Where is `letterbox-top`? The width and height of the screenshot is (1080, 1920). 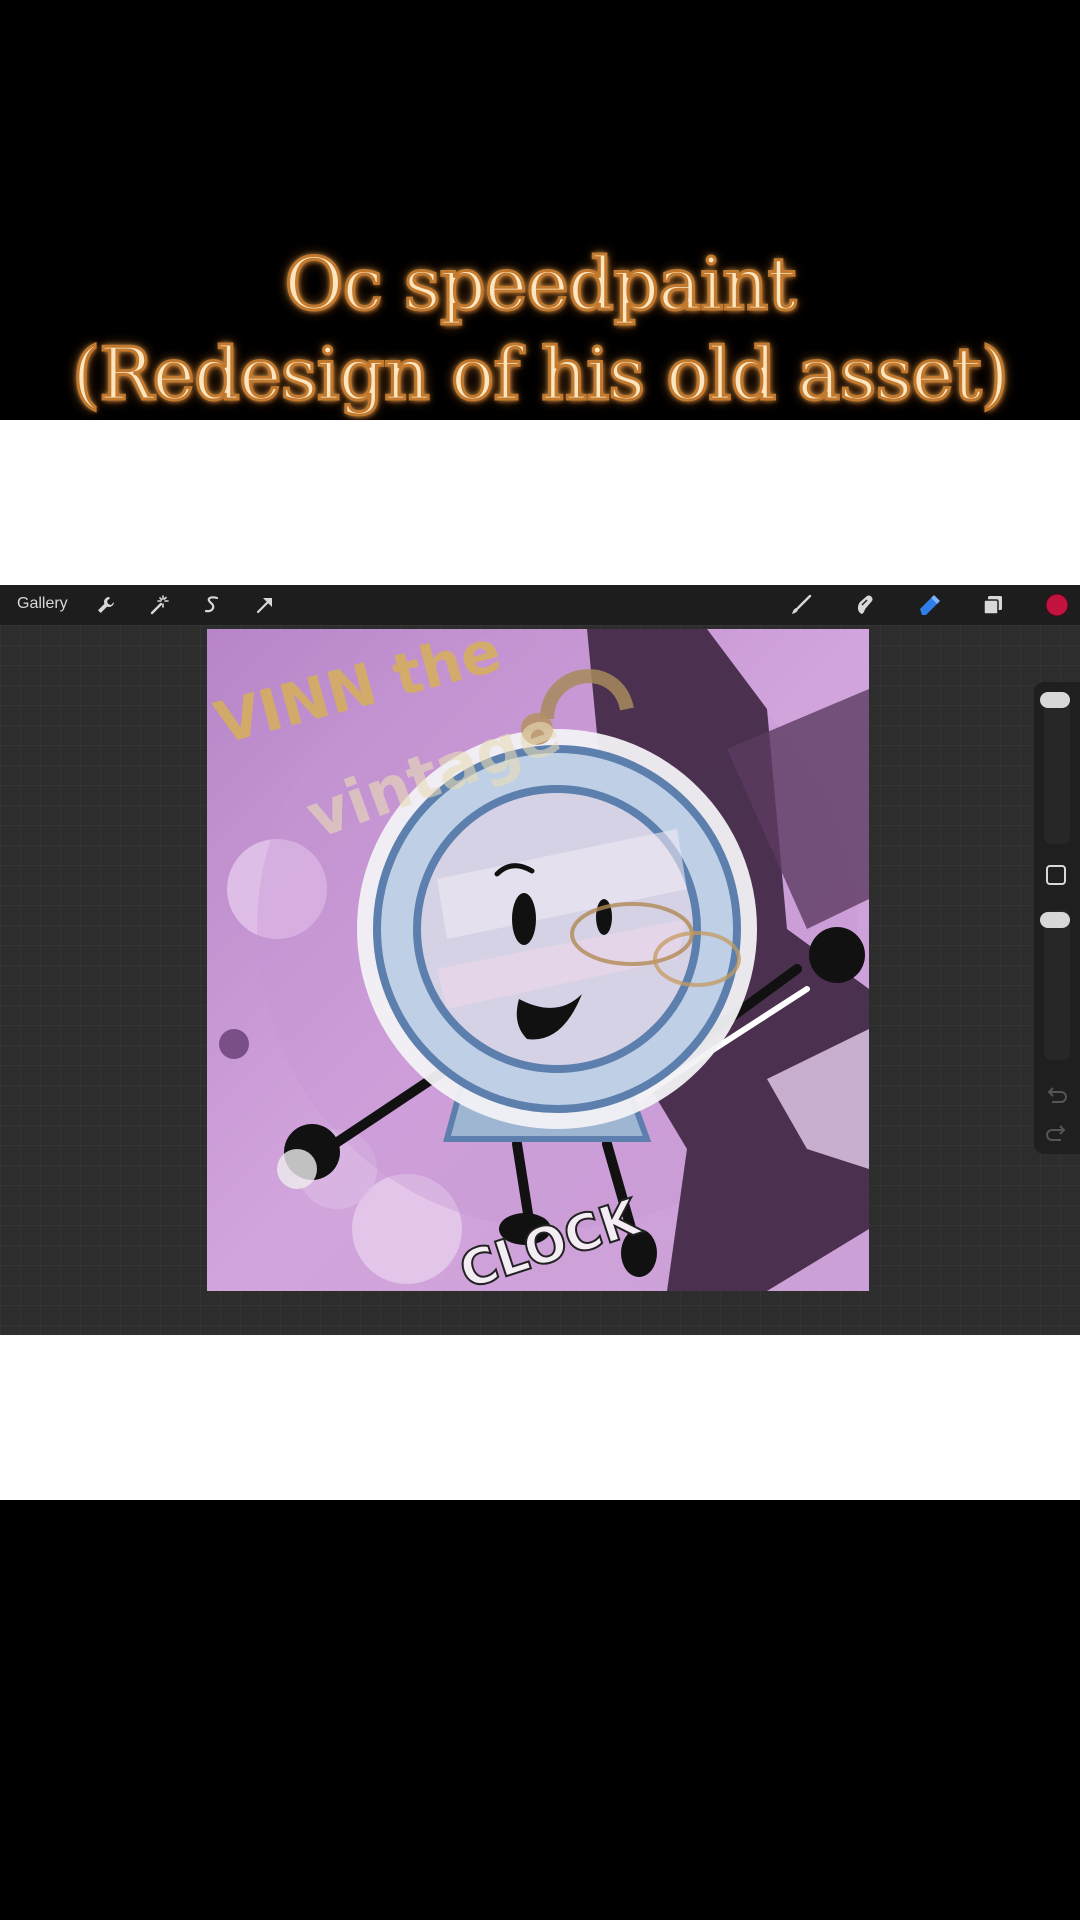
letterbox-top is located at coordinates (540, 502).